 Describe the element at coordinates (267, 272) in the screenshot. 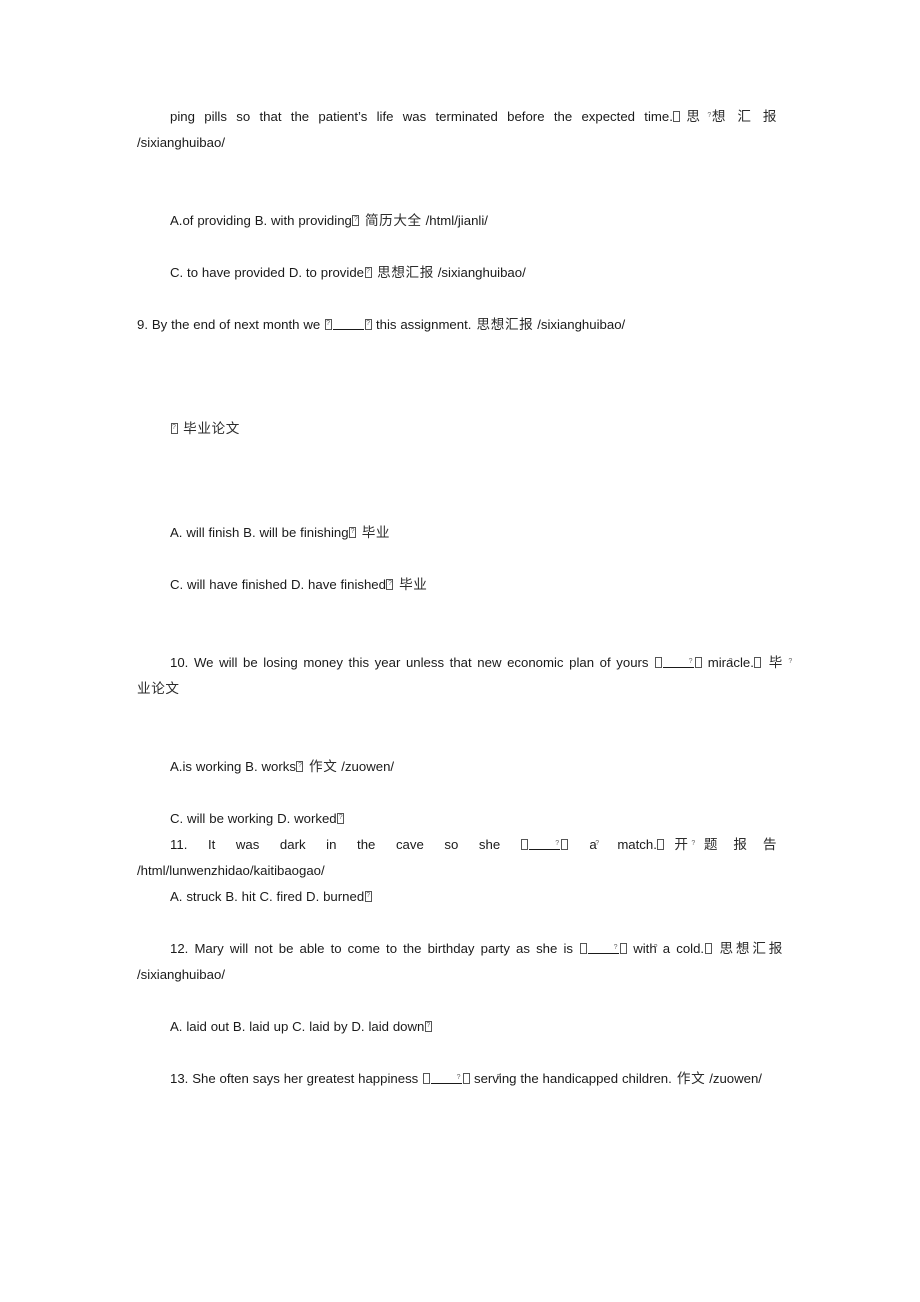

I see `body-text: C. to have provided D. to provide` at that location.